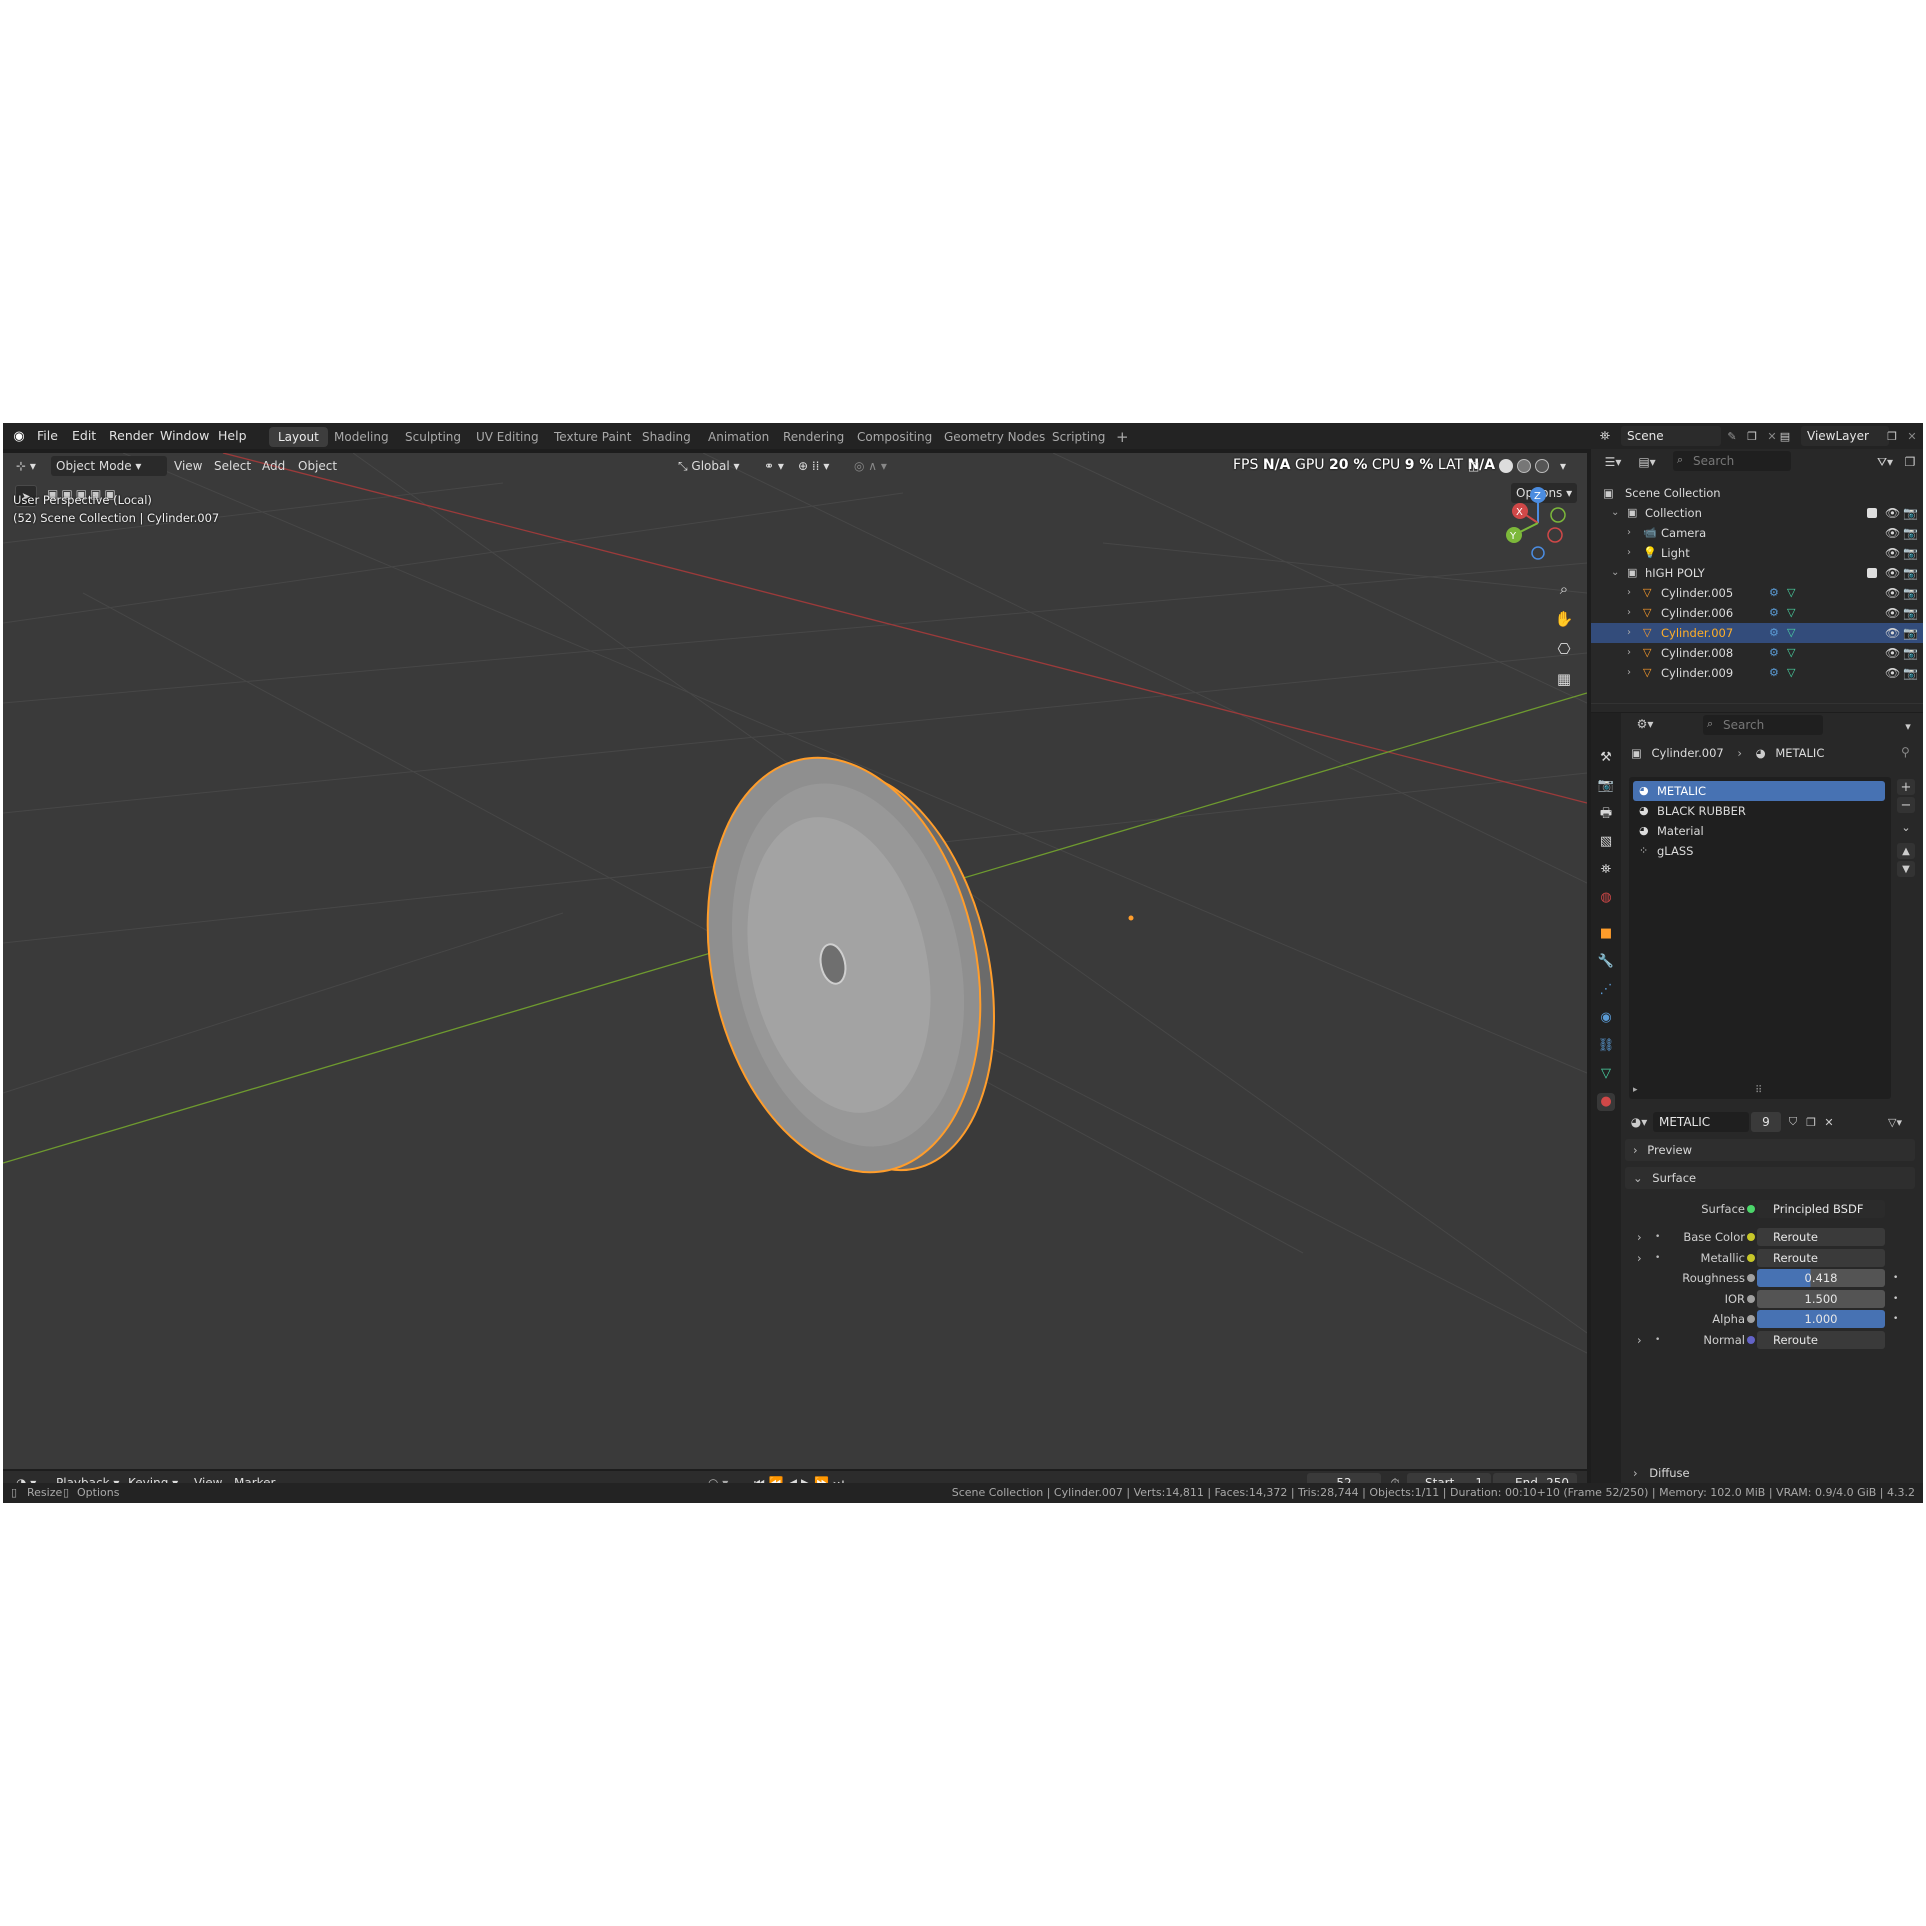 This screenshot has height=1926, width=1926. Describe the element at coordinates (1785, 436) in the screenshot. I see `viewlayer-icon: ▤` at that location.